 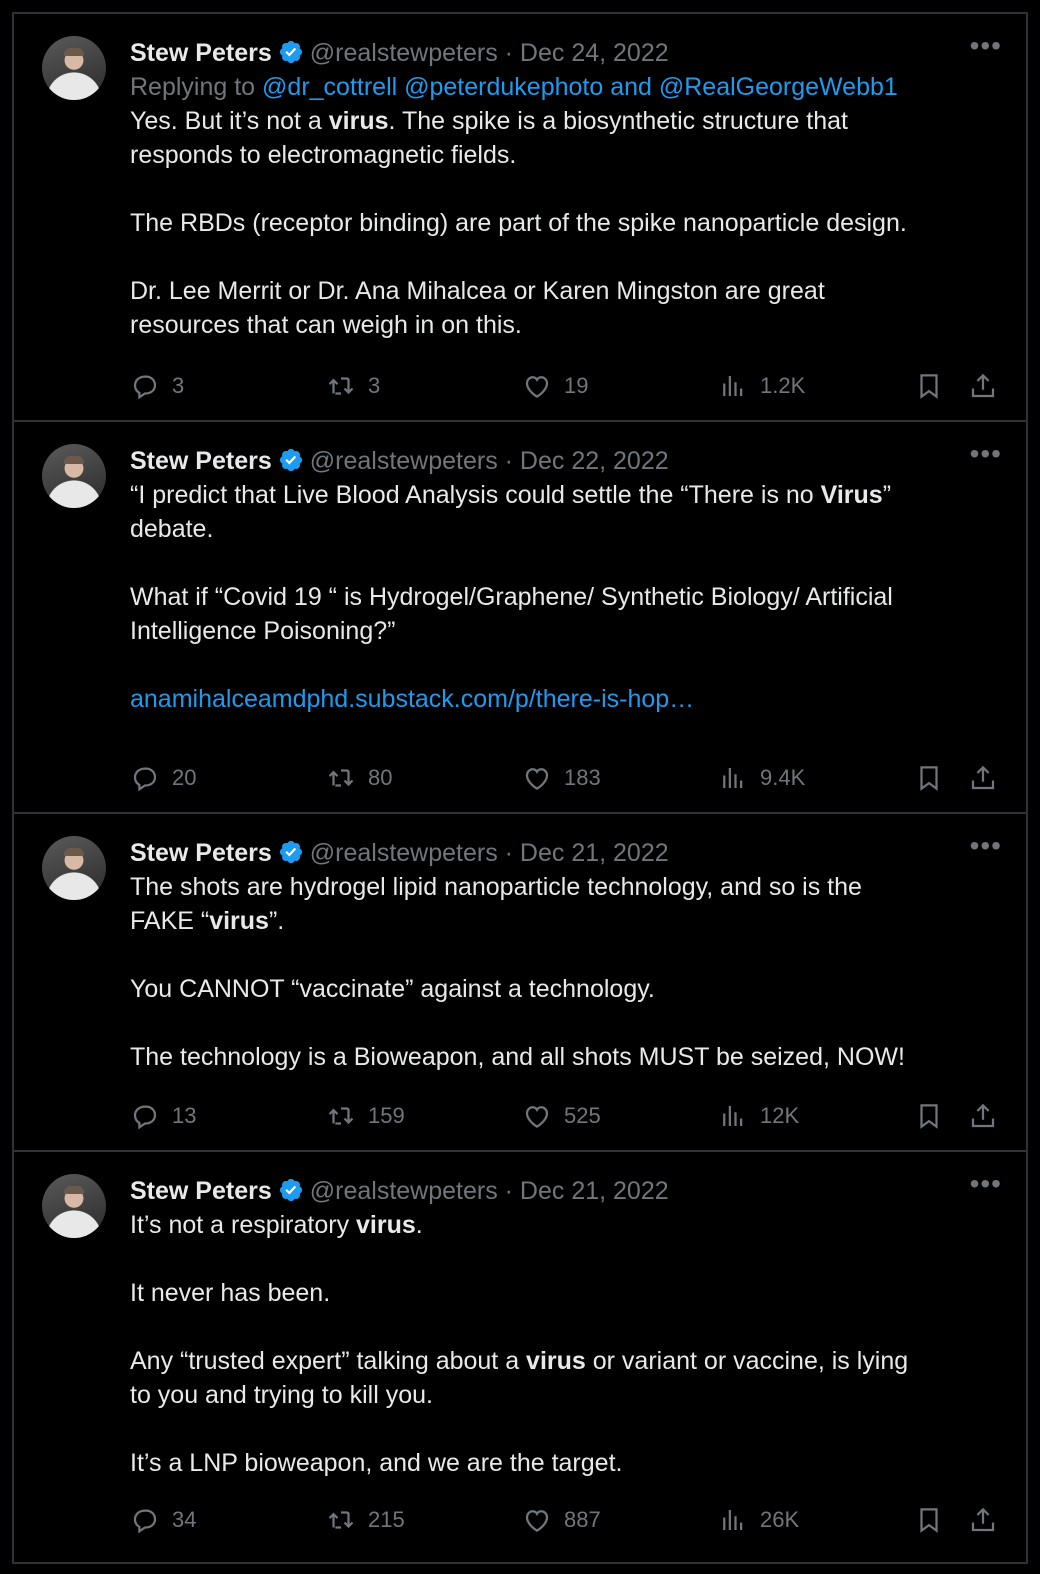 What do you see at coordinates (163, 777) in the screenshot?
I see `reply-button: 20` at bounding box center [163, 777].